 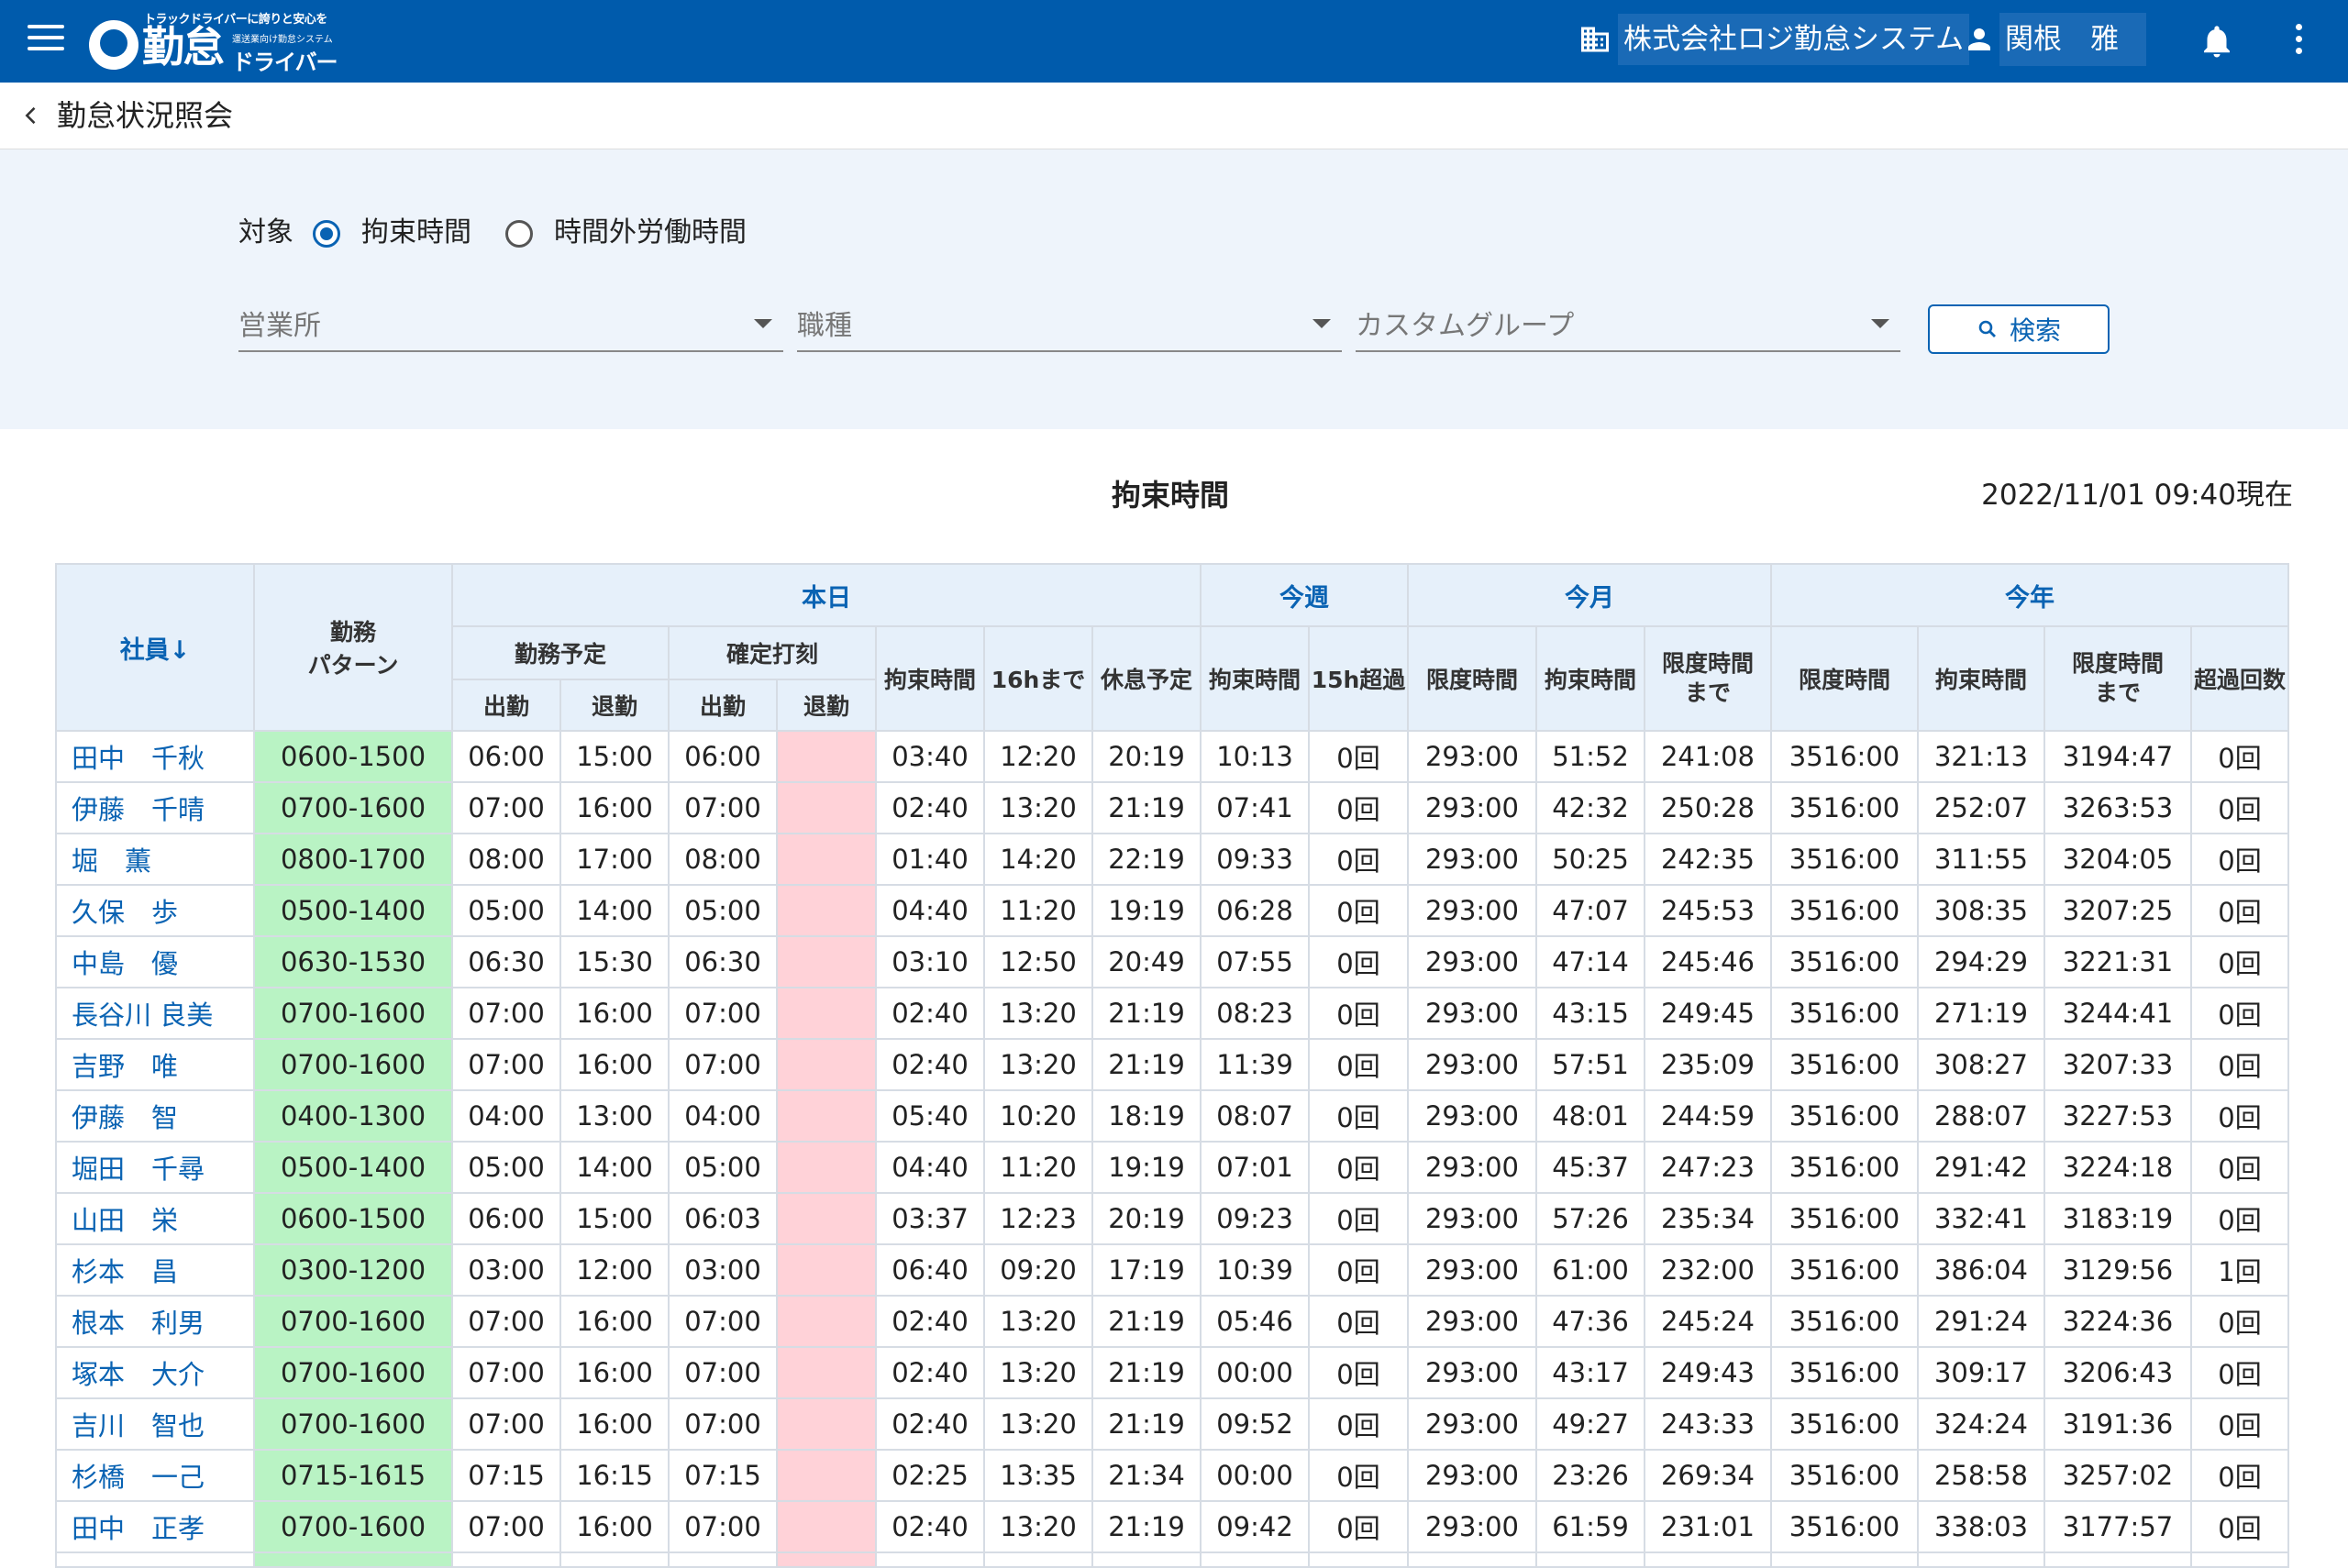 What do you see at coordinates (155, 647) in the screenshot?
I see `col-employee: 社員↓` at bounding box center [155, 647].